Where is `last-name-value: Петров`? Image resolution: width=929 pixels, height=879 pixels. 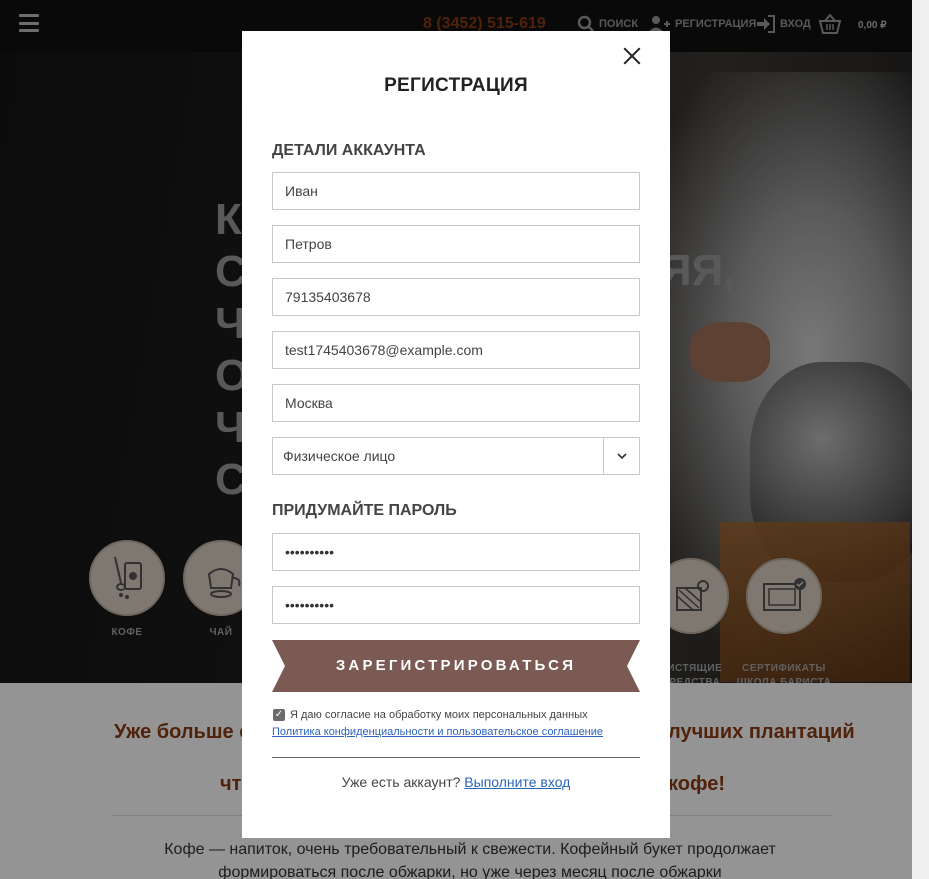 last-name-value: Петров is located at coordinates (308, 244).